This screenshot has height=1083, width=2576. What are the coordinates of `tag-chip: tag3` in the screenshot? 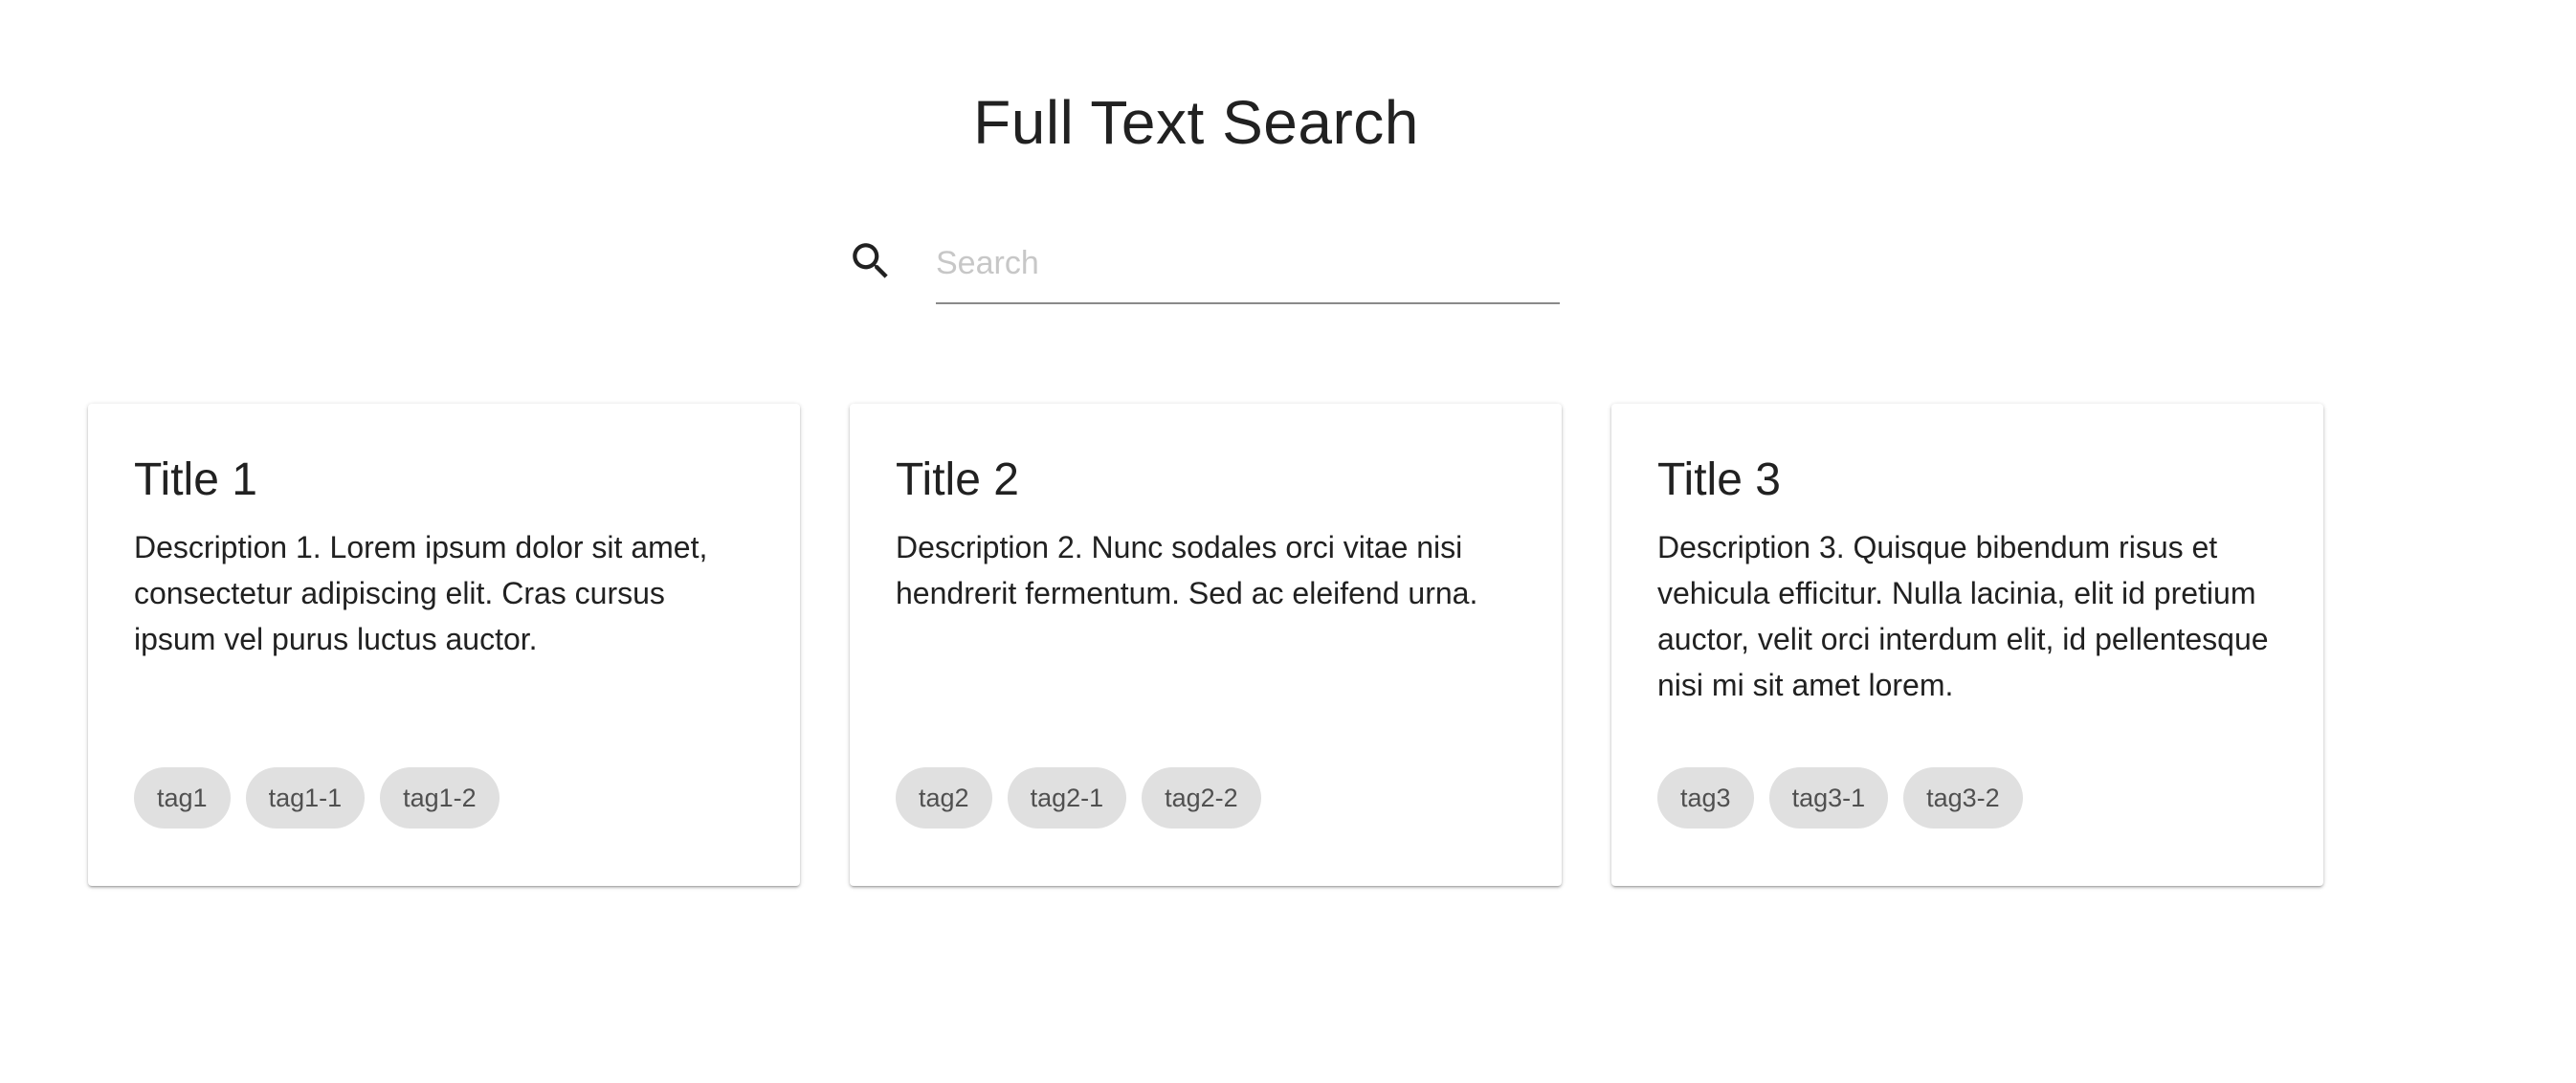 It's located at (1705, 798).